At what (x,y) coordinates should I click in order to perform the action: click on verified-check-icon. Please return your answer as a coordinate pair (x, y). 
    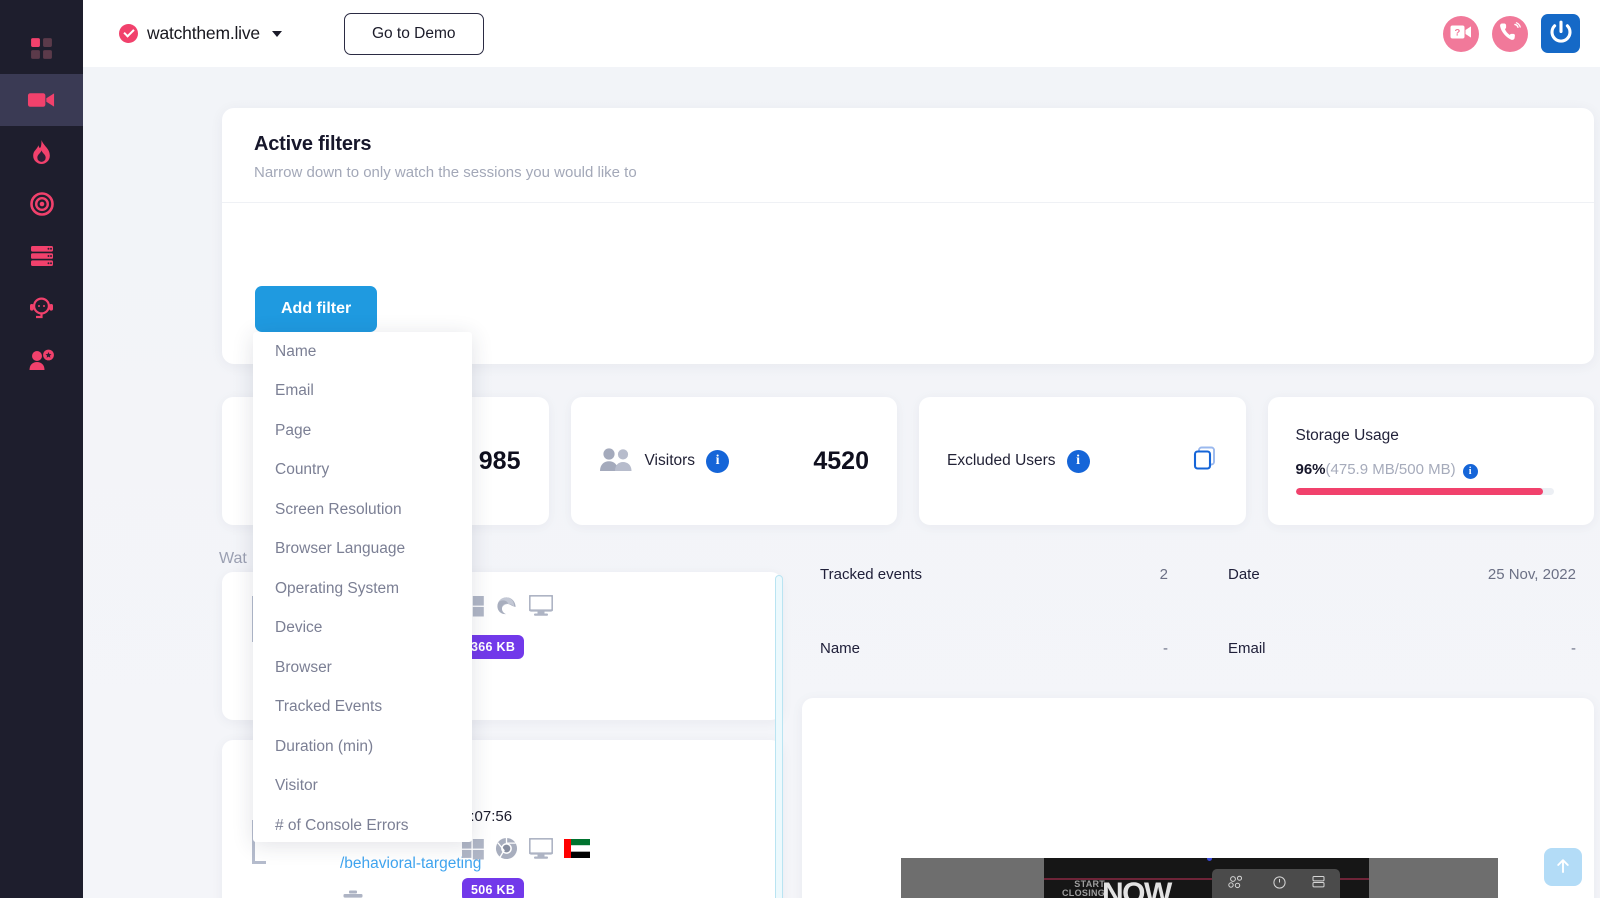
    Looking at the image, I should click on (128, 33).